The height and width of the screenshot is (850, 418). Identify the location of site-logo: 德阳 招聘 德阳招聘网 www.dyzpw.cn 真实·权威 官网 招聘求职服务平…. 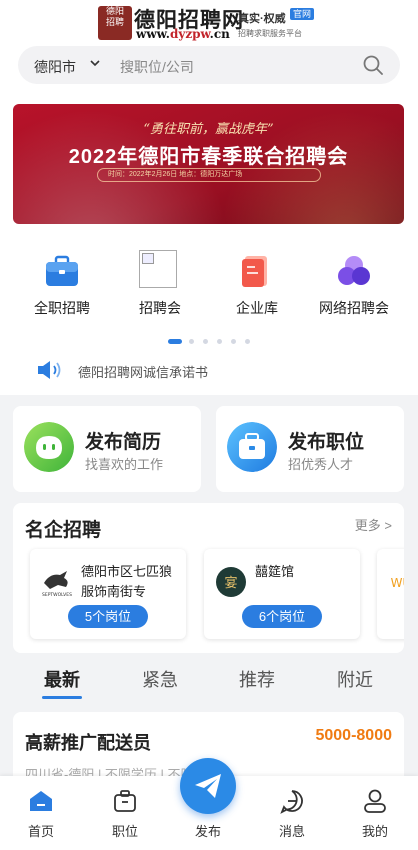
(211, 24).